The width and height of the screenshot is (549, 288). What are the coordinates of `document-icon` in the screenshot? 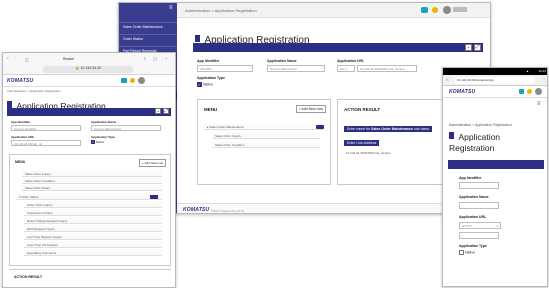 It's located at (451, 136).